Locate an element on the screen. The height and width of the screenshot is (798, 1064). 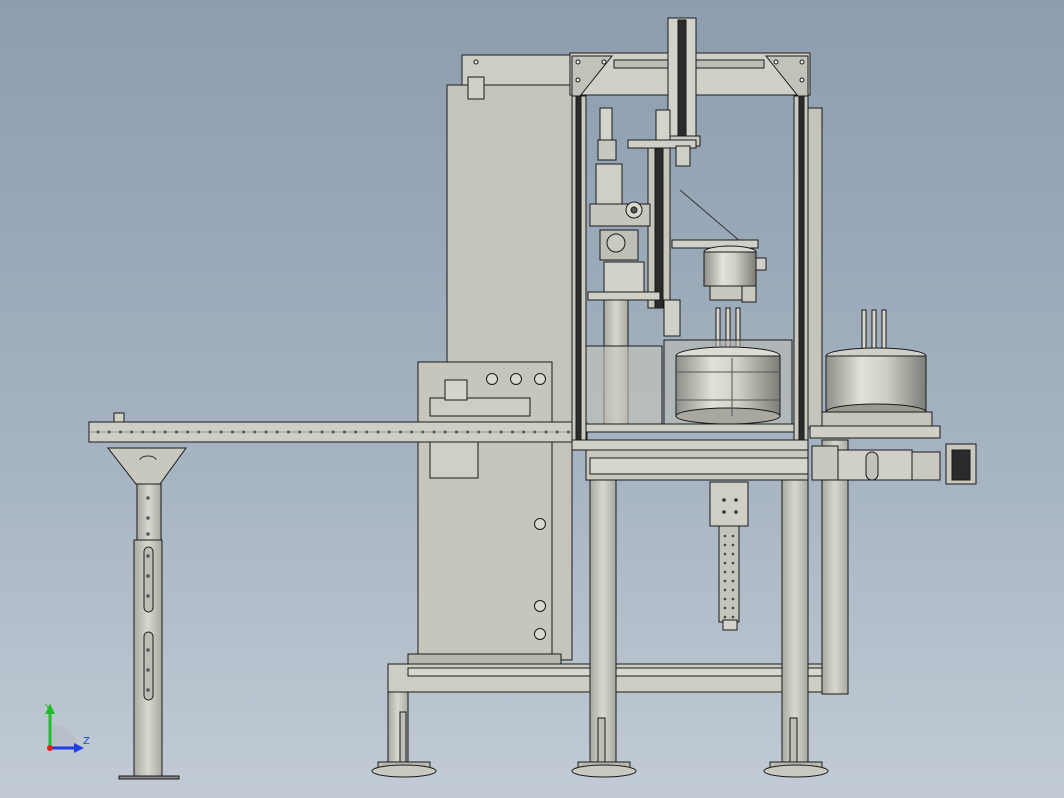
lift-actuator is located at coordinates (729, 556).